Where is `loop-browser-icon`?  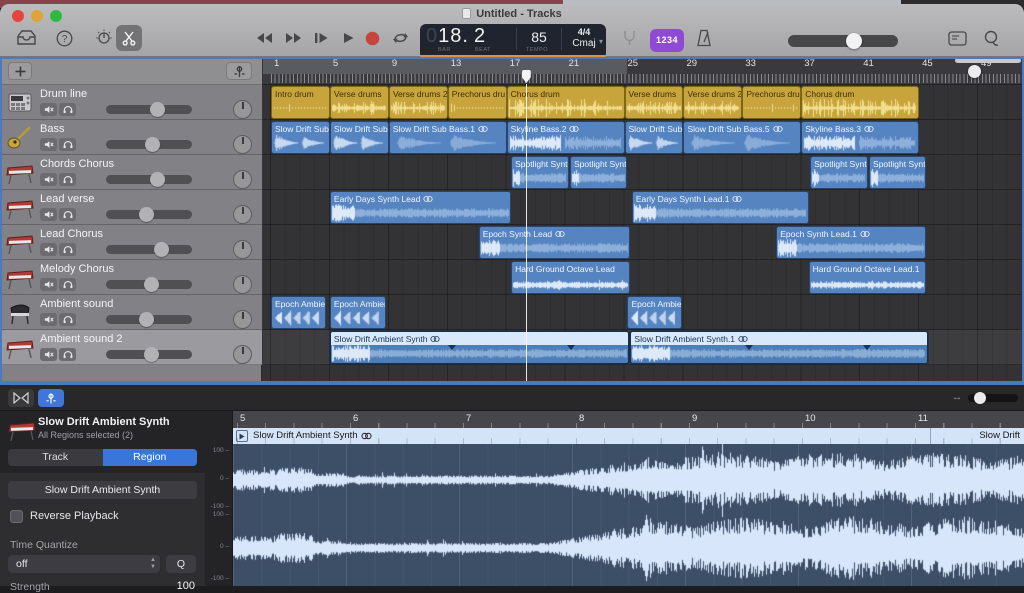 loop-browser-icon is located at coordinates (991, 38).